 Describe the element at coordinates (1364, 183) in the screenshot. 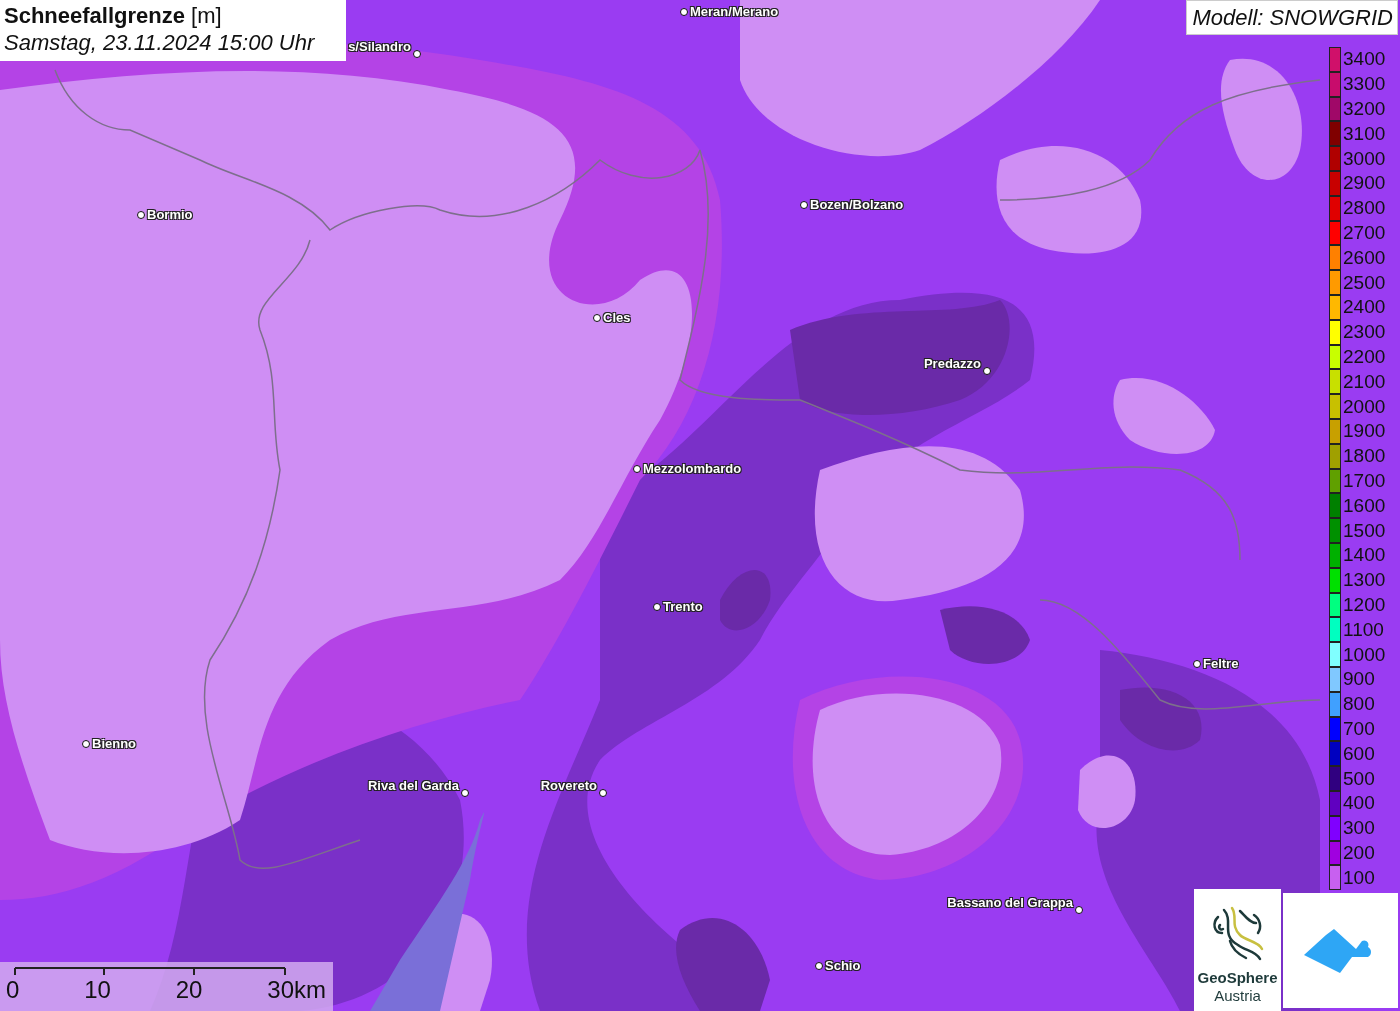

I see `legend-value: 2900` at that location.